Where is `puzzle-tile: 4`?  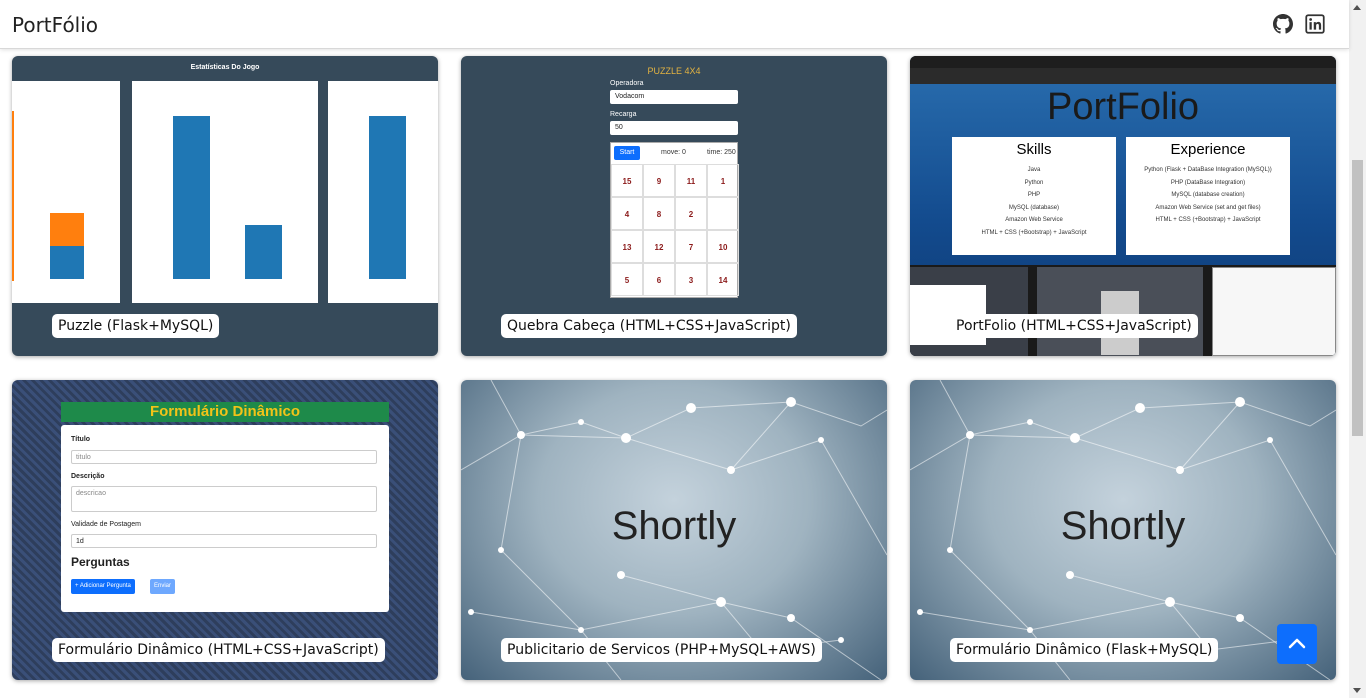 puzzle-tile: 4 is located at coordinates (627, 213).